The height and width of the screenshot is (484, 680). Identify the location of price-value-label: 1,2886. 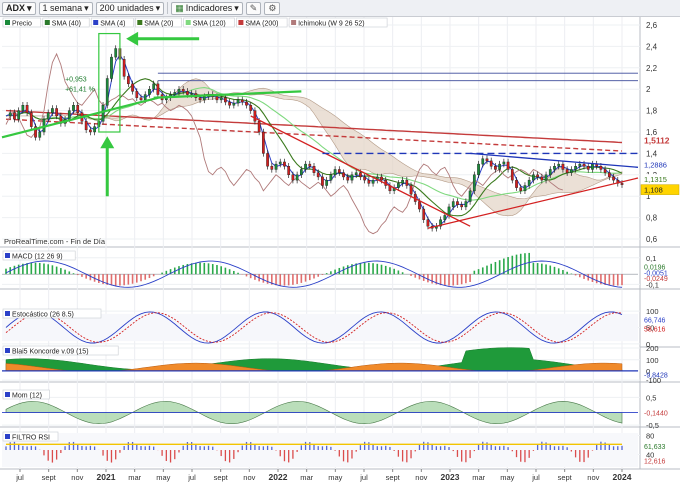
(655, 164).